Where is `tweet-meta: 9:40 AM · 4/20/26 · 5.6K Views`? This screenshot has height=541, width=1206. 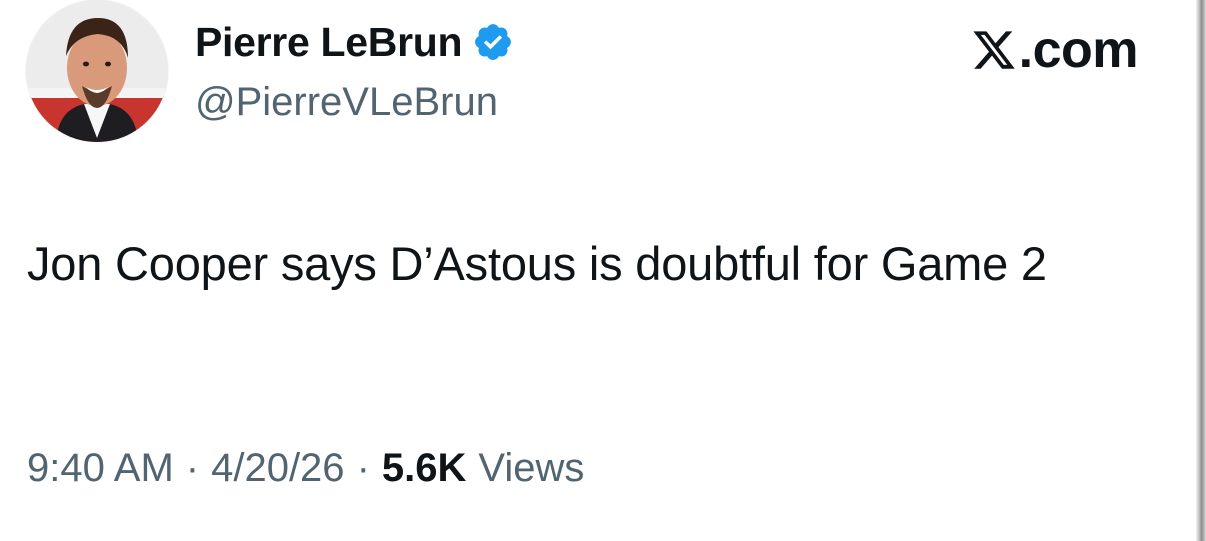
tweet-meta: 9:40 AM · 4/20/26 · 5.6K Views is located at coordinates (305, 468).